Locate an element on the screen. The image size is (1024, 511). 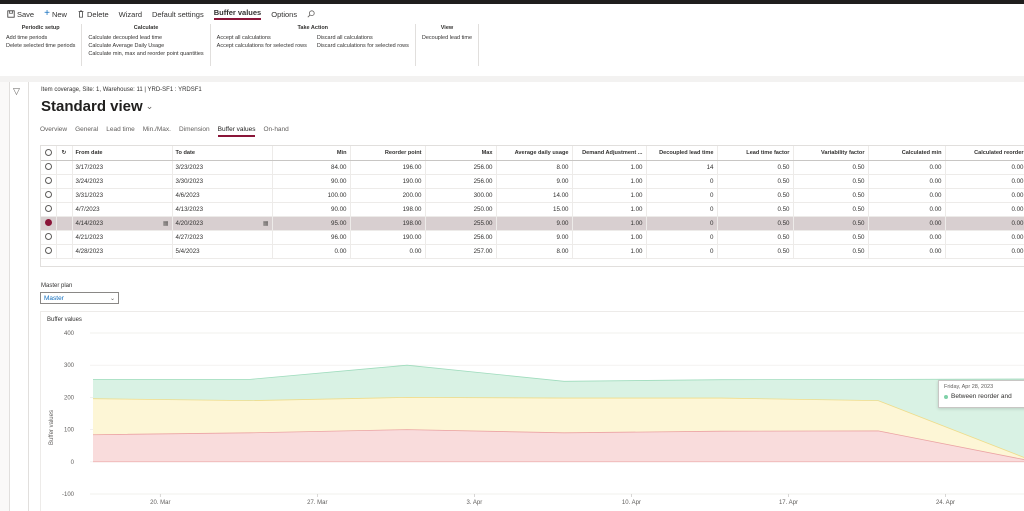
delete-button: Delete is located at coordinates (93, 14).